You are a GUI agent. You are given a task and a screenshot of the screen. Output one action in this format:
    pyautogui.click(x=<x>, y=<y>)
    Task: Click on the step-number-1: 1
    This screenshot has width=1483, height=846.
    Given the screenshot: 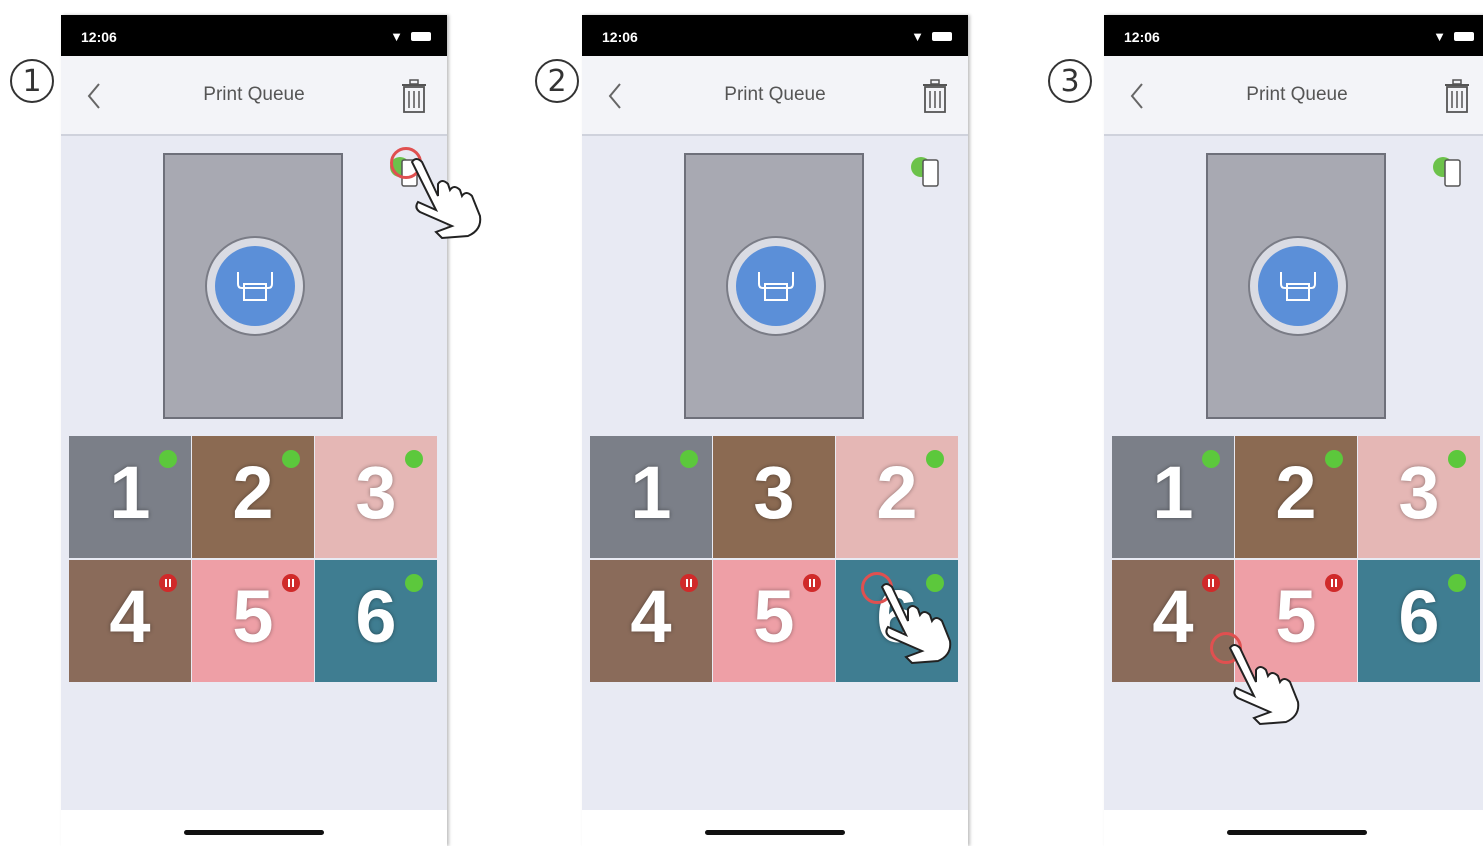 What is the action you would take?
    pyautogui.click(x=32, y=81)
    